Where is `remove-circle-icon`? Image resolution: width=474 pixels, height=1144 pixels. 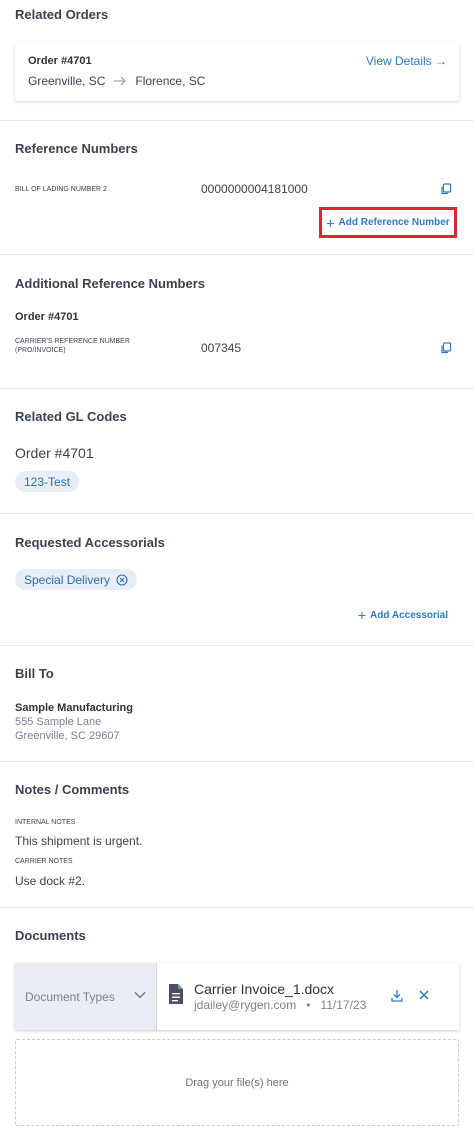 remove-circle-icon is located at coordinates (122, 579).